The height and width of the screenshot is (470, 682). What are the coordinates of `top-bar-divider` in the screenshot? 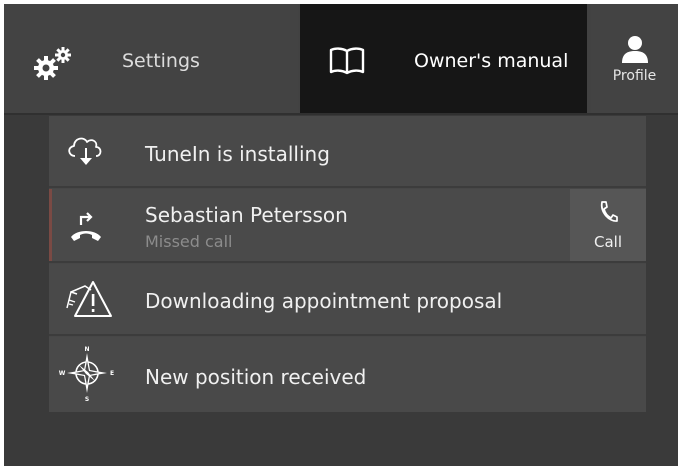 It's located at (341, 114).